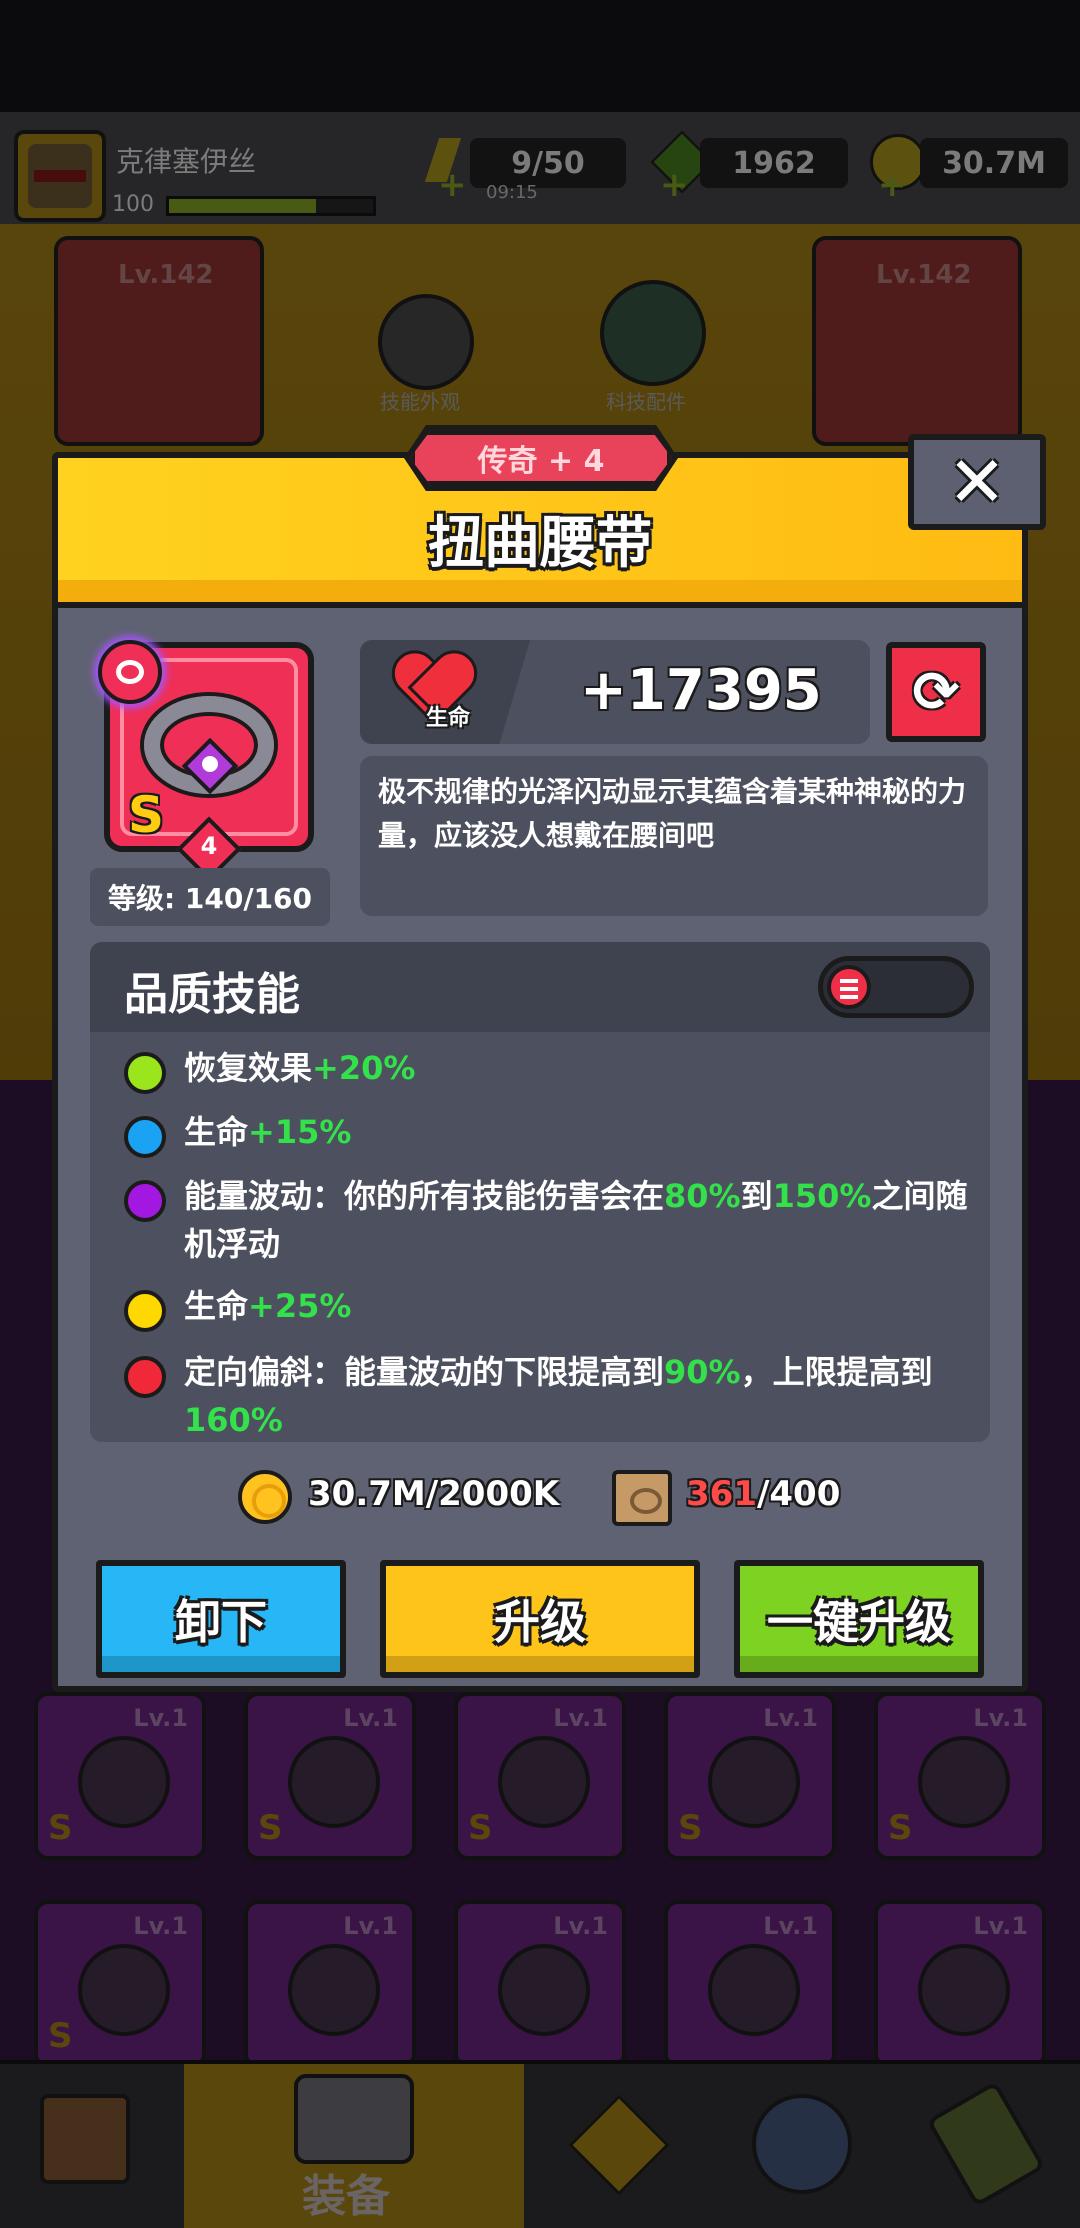 The height and width of the screenshot is (2228, 1080). I want to click on gold-cost: 30.7M/2000K, so click(434, 1494).